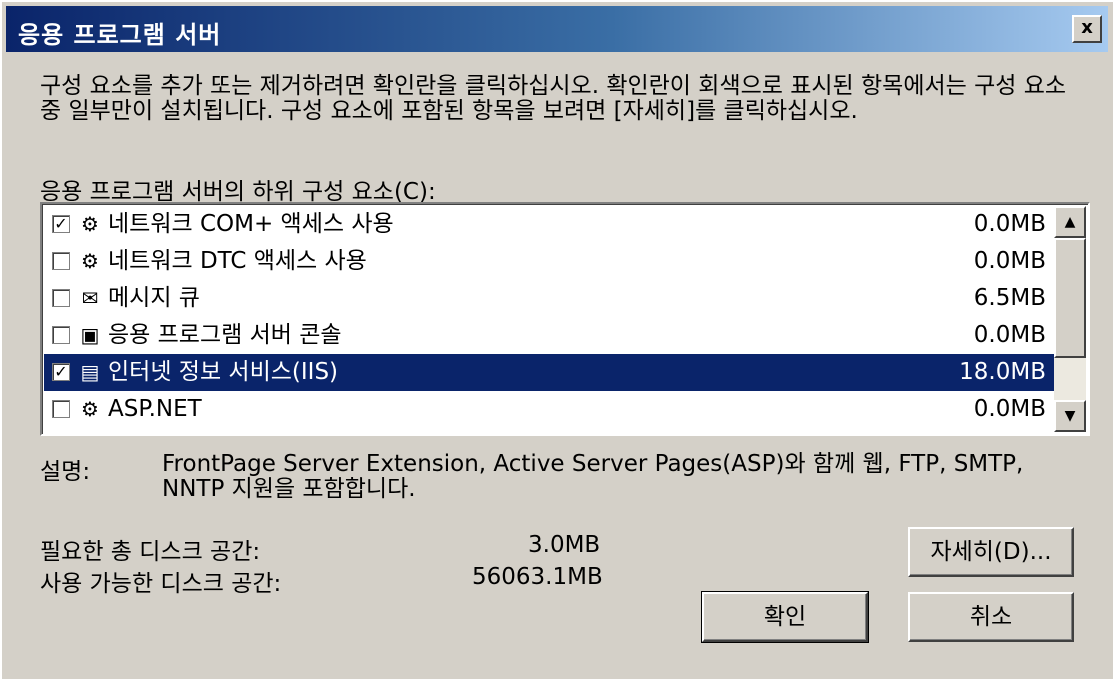 The height and width of the screenshot is (679, 1113). Describe the element at coordinates (537, 577) in the screenshot. I see `available-space-value: 56063.1MB` at that location.